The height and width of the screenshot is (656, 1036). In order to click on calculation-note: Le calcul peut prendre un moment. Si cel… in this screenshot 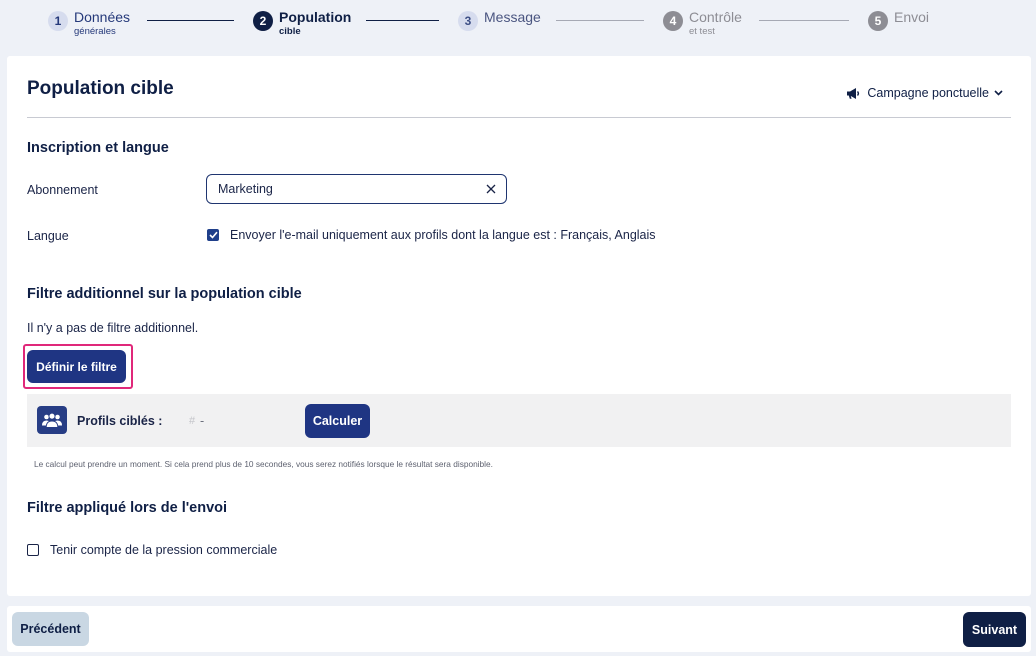, I will do `click(263, 464)`.